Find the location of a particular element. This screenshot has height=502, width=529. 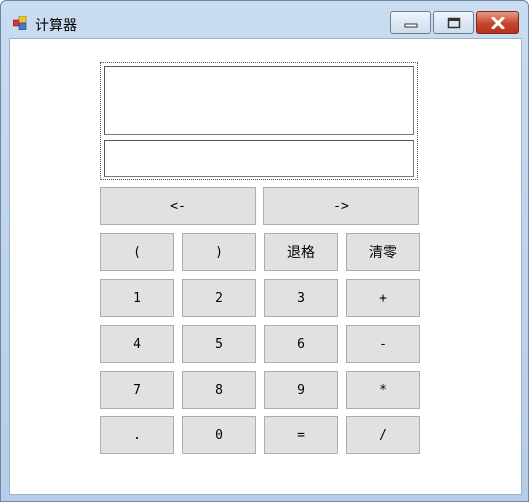

close-button is located at coordinates (497, 22).